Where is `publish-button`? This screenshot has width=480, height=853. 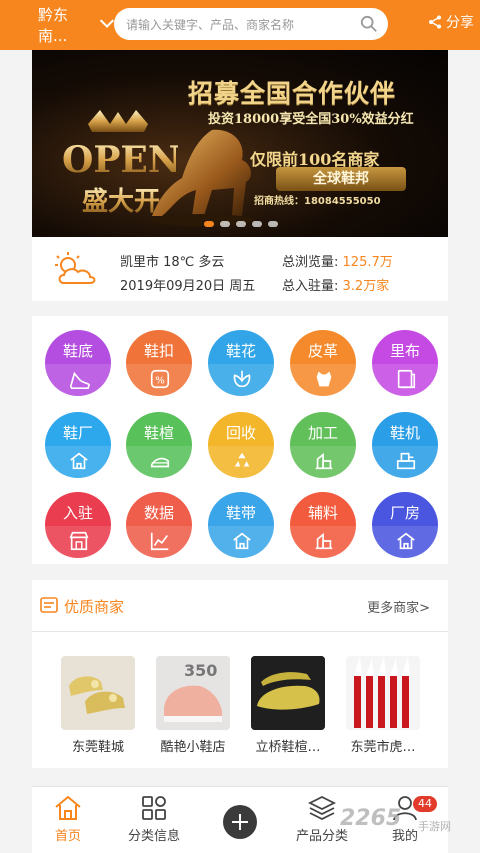 publish-button is located at coordinates (240, 822).